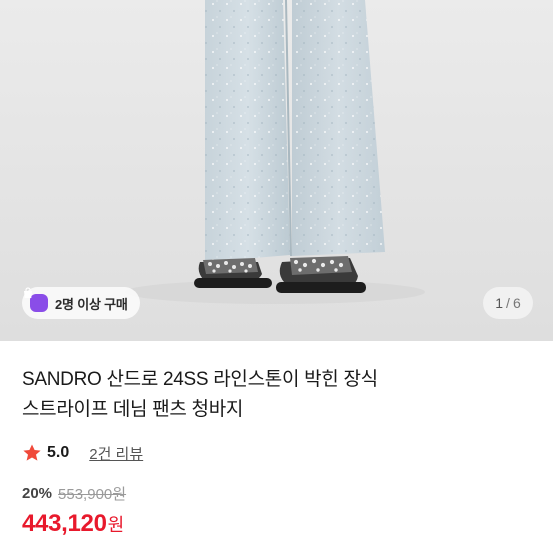 Image resolution: width=553 pixels, height=553 pixels. Describe the element at coordinates (37, 493) in the screenshot. I see `discount-rate: 20%` at that location.